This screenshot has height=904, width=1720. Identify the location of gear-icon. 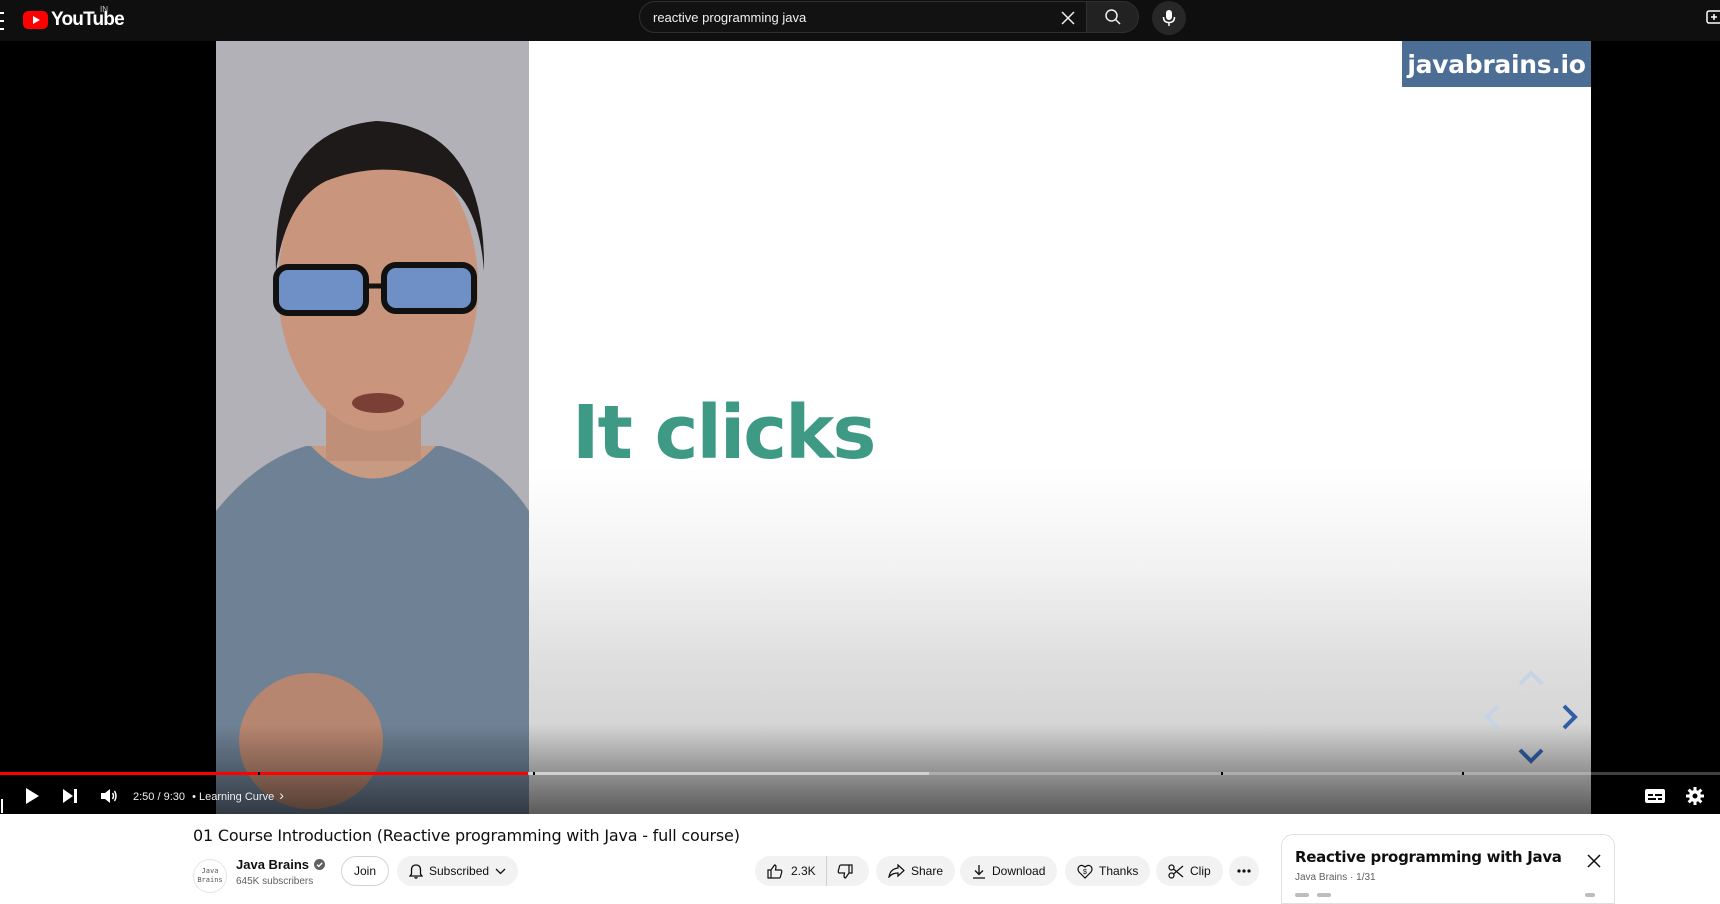
(1695, 796).